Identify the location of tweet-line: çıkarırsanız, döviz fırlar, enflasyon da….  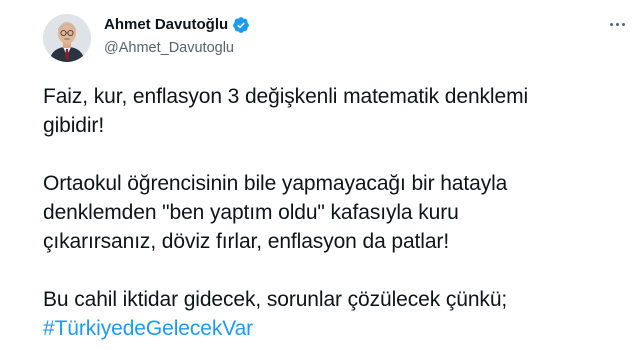
(246, 241).